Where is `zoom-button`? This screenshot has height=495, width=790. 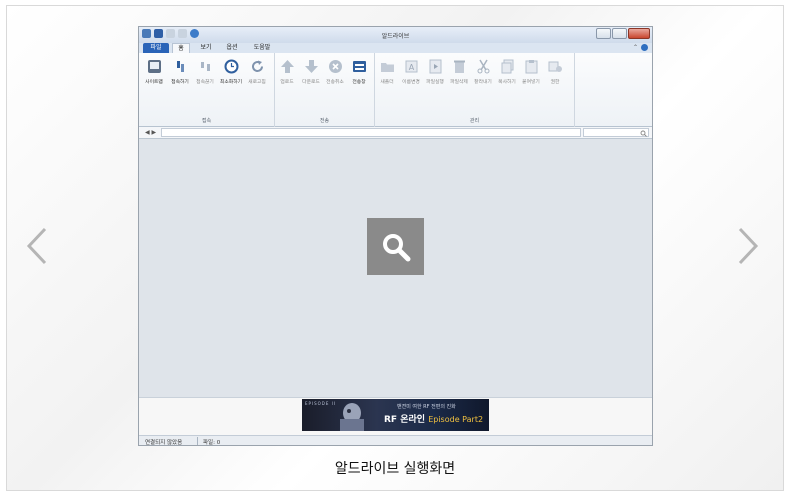 zoom-button is located at coordinates (395, 246).